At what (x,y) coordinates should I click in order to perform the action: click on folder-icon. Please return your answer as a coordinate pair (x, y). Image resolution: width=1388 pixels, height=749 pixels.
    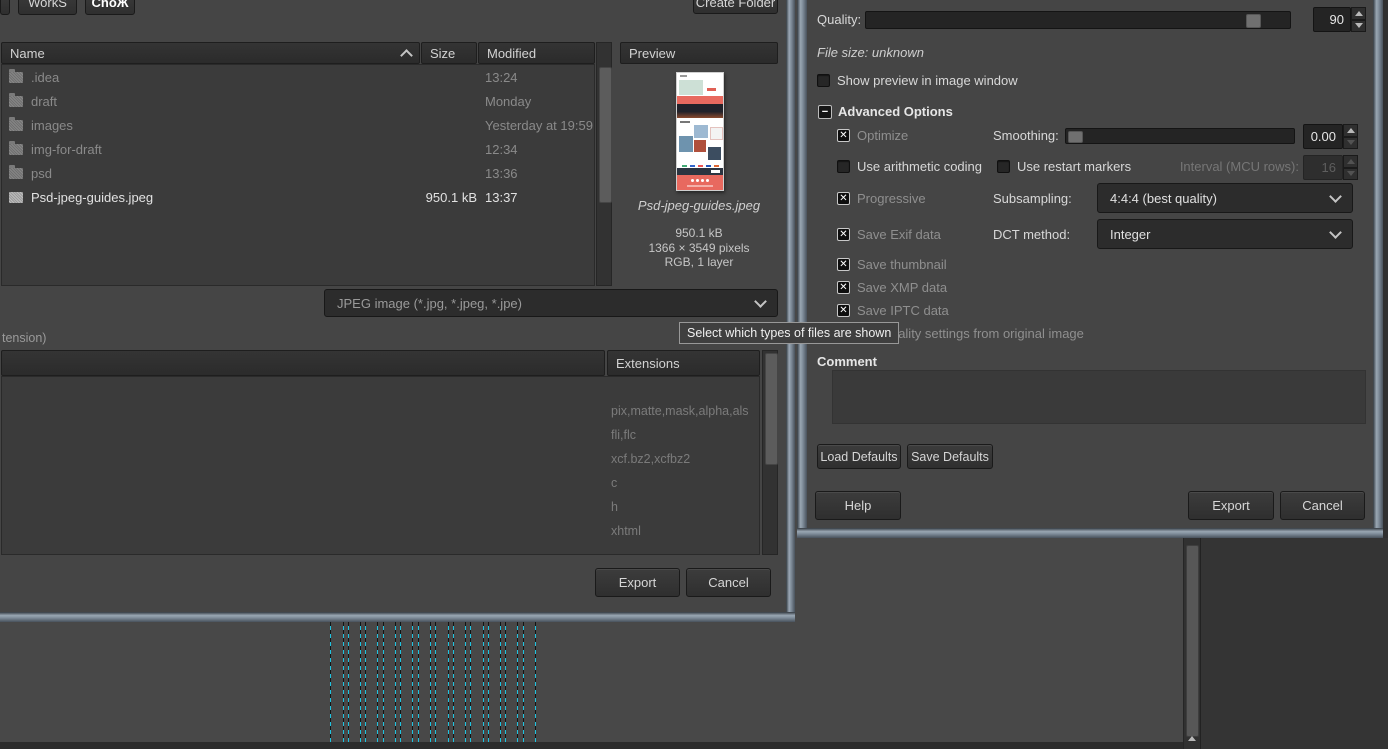
    Looking at the image, I should click on (16, 100).